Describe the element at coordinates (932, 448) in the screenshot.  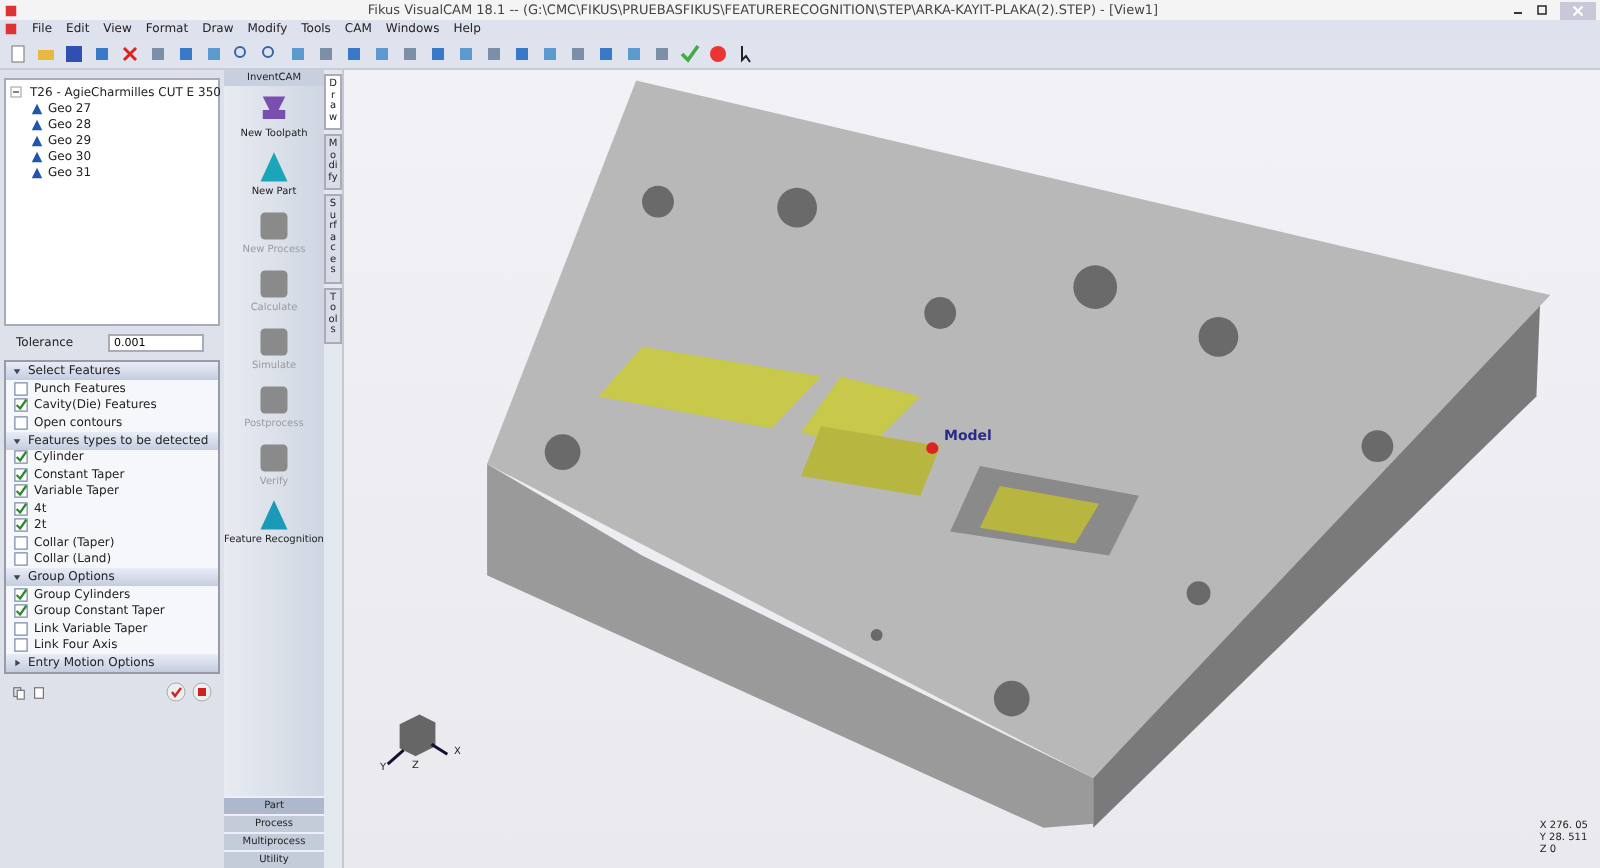
I see `model-origin-marker` at that location.